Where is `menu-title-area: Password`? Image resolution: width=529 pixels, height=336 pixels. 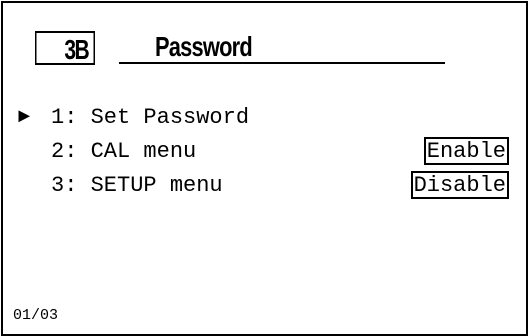
menu-title-area: Password is located at coordinates (280, 48).